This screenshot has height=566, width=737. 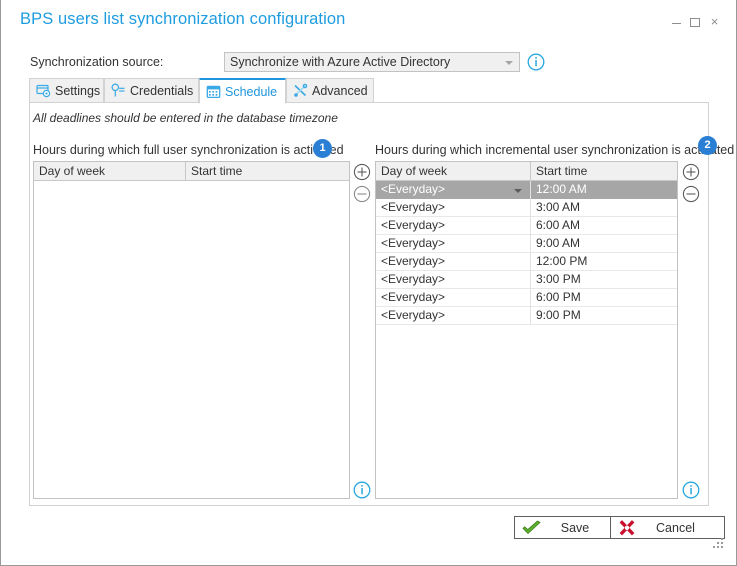 I want to click on badge-2: 2, so click(x=707, y=145).